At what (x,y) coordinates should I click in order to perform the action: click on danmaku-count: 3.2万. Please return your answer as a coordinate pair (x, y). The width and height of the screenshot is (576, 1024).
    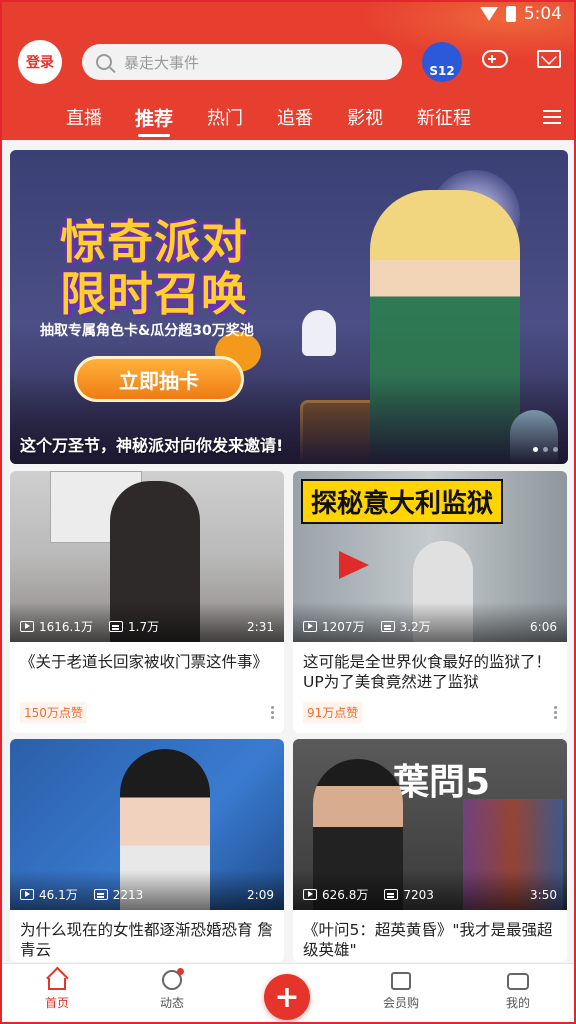
    Looking at the image, I should click on (415, 627).